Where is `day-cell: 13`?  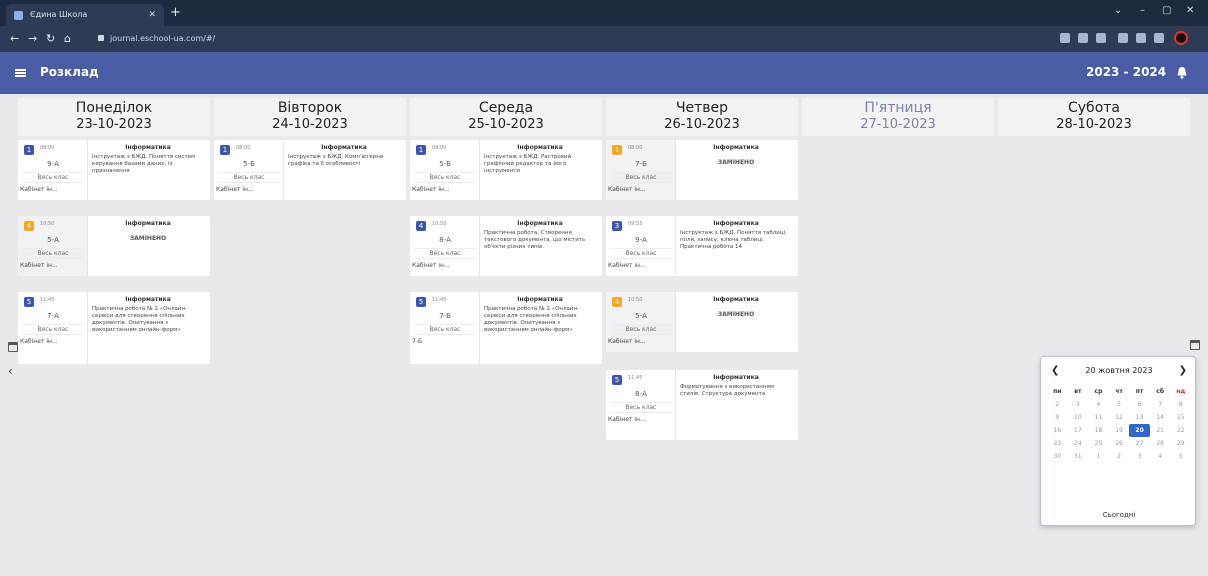
day-cell: 13 is located at coordinates (1139, 417).